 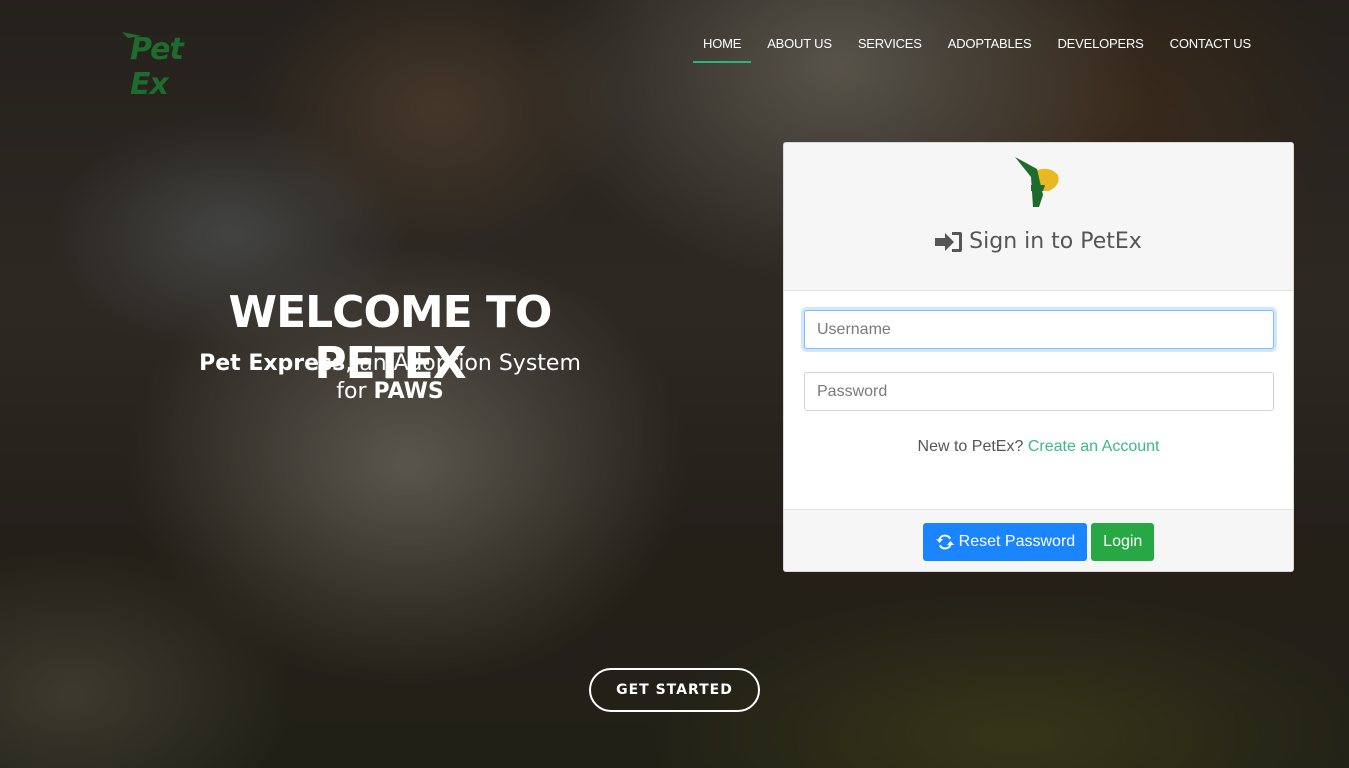 I want to click on login-button: Login, so click(x=1123, y=541).